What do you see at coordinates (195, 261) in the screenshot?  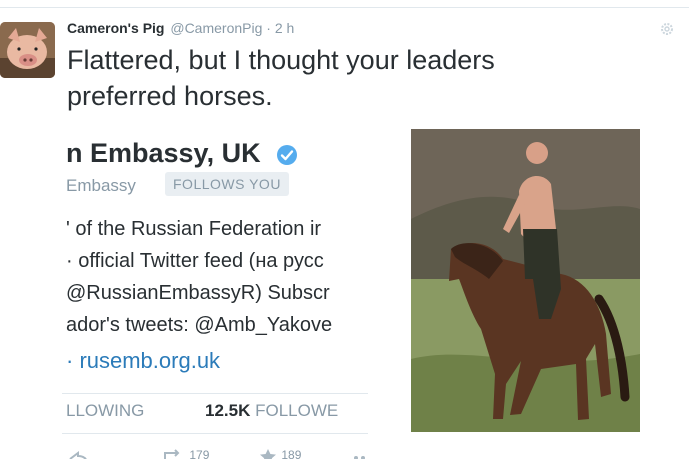 I see `card-bio-line-2: · official Twitter feed (на русс` at bounding box center [195, 261].